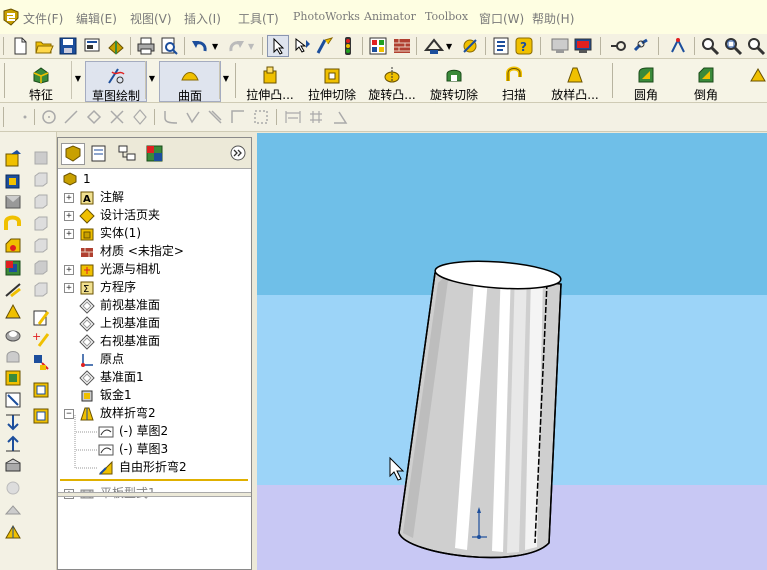 This screenshot has width=767, height=570. What do you see at coordinates (117, 117) in the screenshot?
I see `trim-icon` at bounding box center [117, 117].